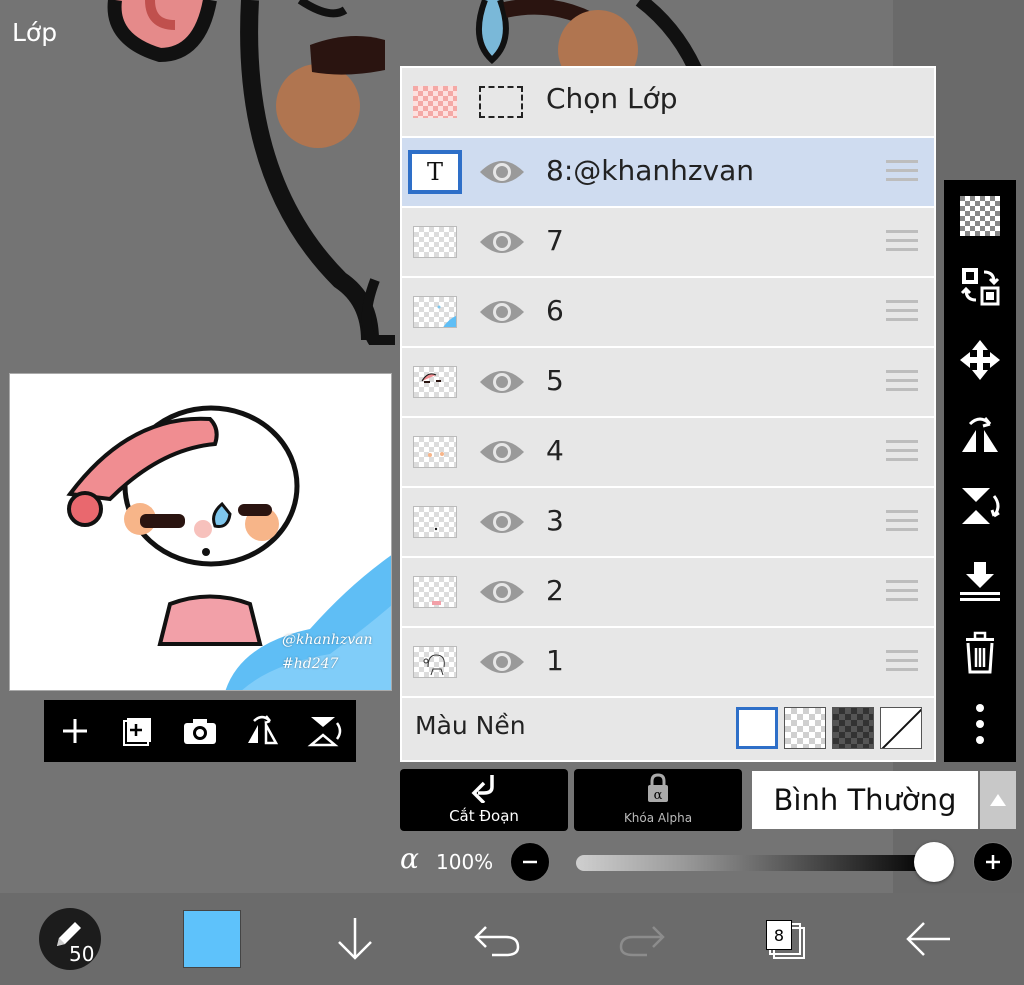 This screenshot has height=985, width=1024. I want to click on layers-button: 8, so click(785, 939).